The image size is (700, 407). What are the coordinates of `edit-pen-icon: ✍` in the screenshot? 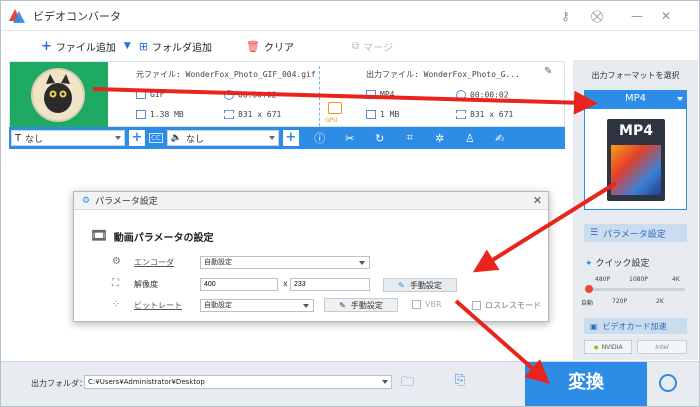 It's located at (500, 138).